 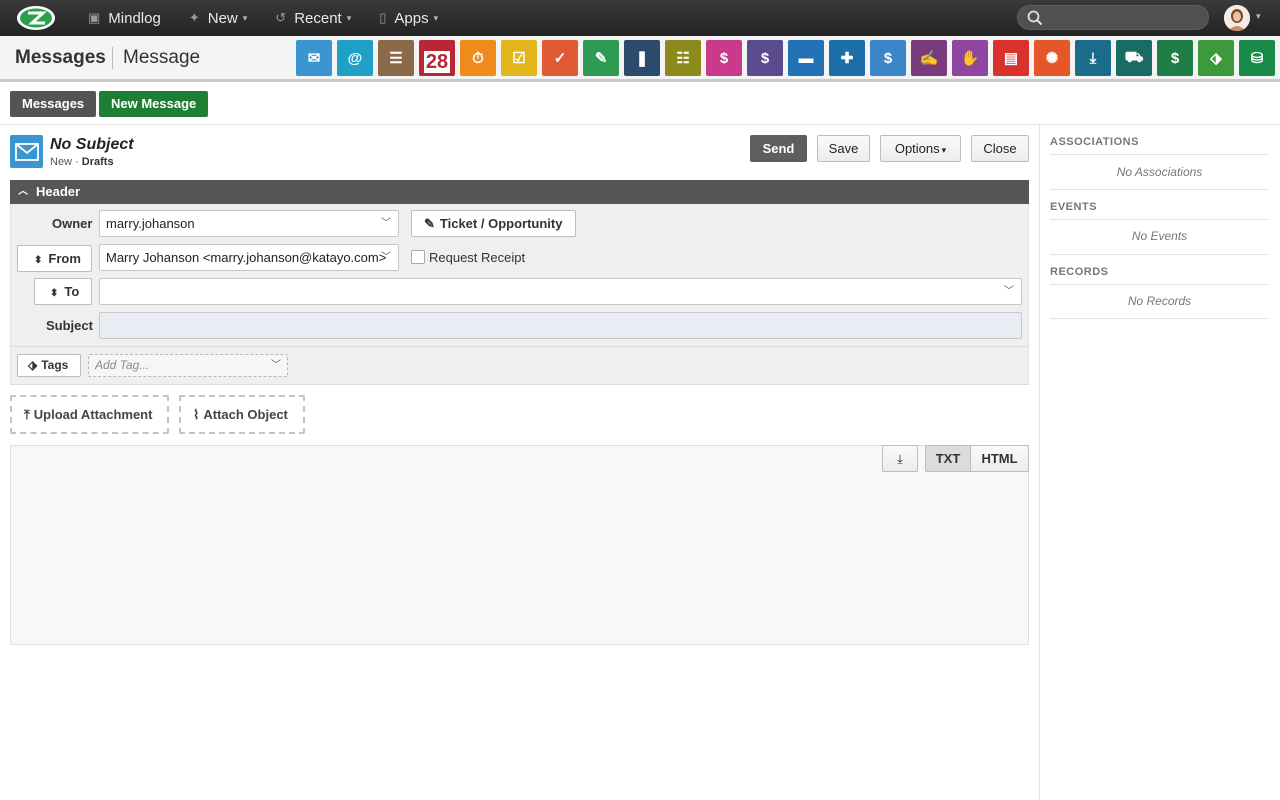 What do you see at coordinates (53, 104) in the screenshot?
I see `messages-button: Messages` at bounding box center [53, 104].